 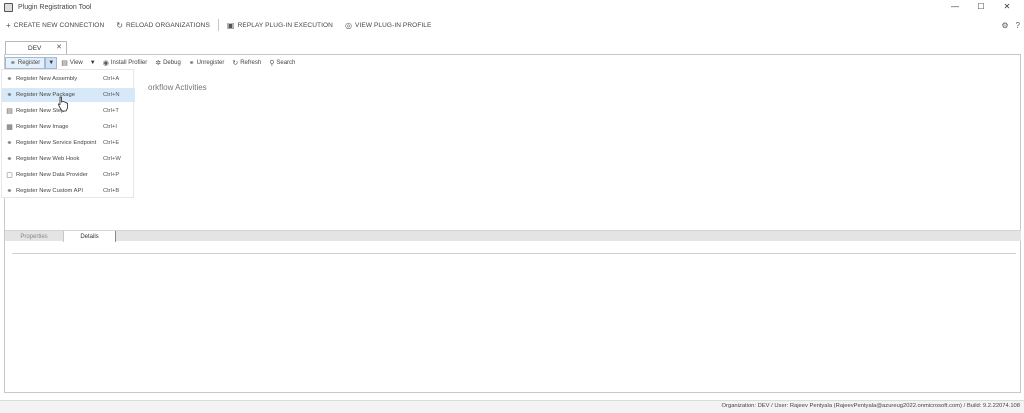 I want to click on create-connection-button: + CREATE NEW CONNECTION, so click(x=55, y=25).